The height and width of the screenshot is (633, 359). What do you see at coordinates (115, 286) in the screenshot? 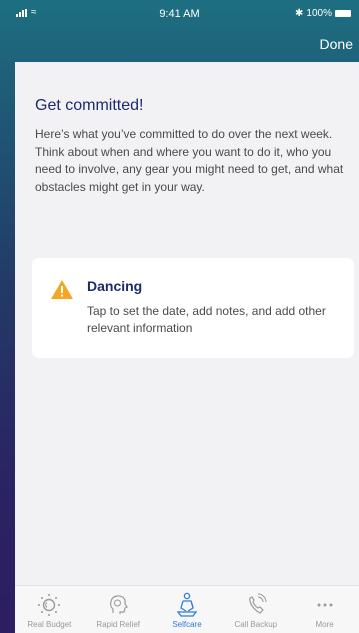
I see `card-title: Dancing` at bounding box center [115, 286].